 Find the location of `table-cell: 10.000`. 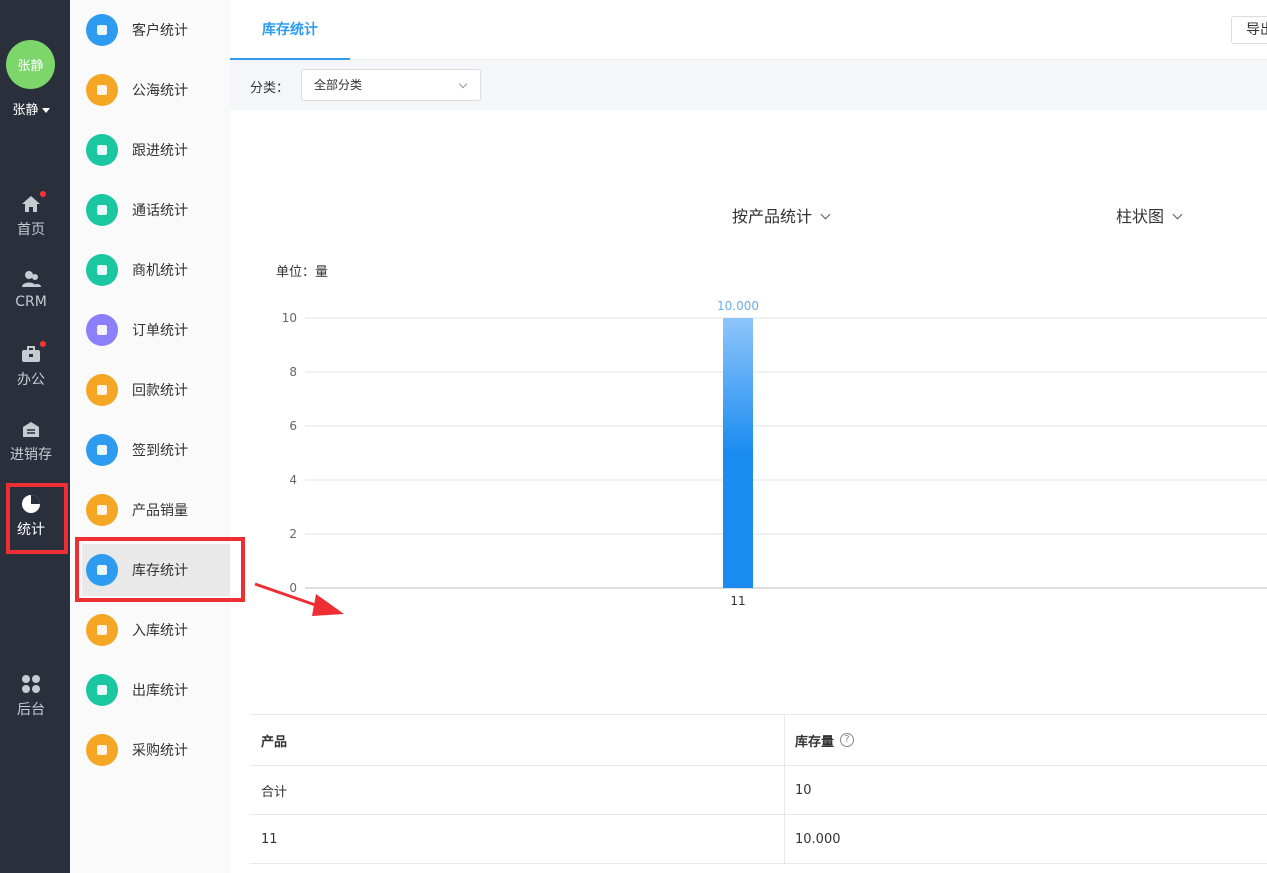

table-cell: 10.000 is located at coordinates (818, 839).